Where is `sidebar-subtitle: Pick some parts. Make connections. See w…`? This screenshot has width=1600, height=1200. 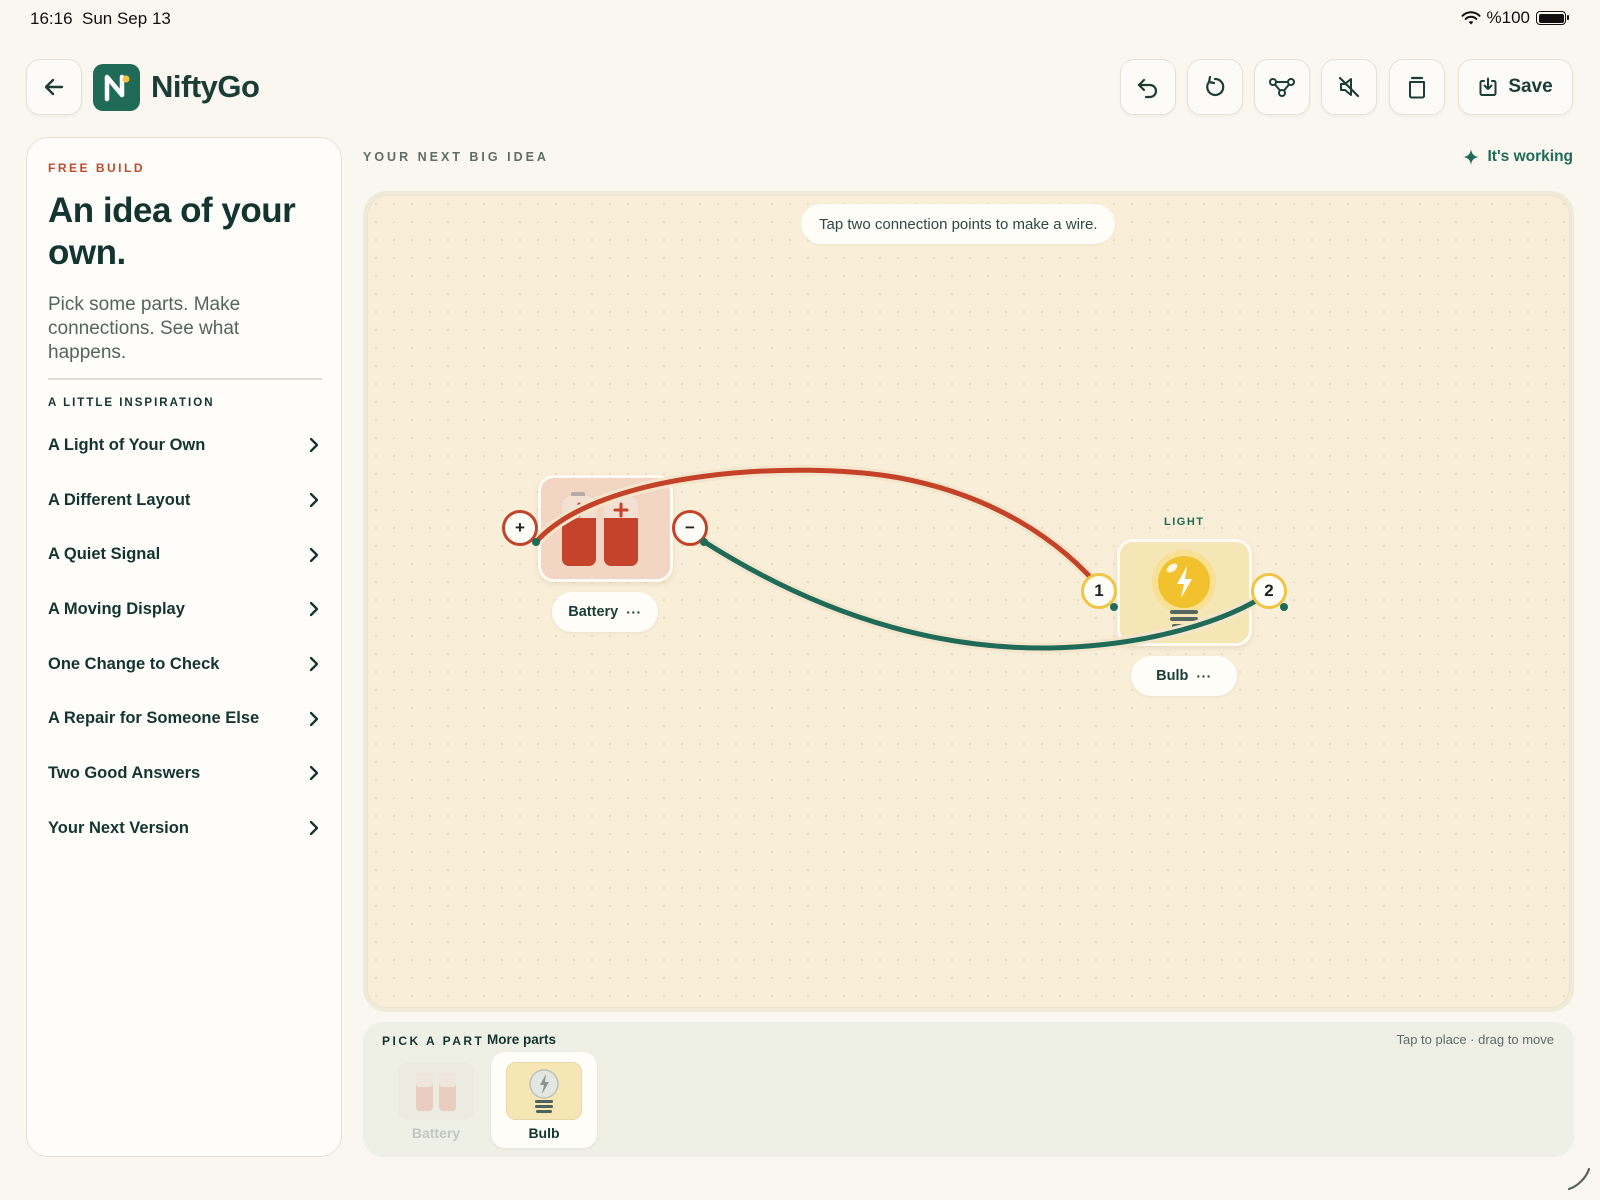 sidebar-subtitle: Pick some parts. Make connections. See w… is located at coordinates (144, 328).